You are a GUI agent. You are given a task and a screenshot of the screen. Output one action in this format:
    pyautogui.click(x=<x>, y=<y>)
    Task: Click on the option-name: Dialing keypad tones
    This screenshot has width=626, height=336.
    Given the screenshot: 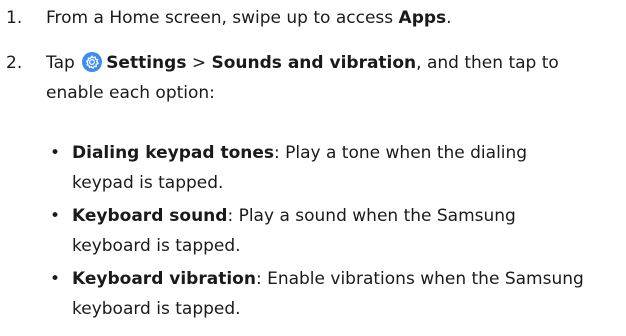 What is the action you would take?
    pyautogui.click(x=173, y=153)
    